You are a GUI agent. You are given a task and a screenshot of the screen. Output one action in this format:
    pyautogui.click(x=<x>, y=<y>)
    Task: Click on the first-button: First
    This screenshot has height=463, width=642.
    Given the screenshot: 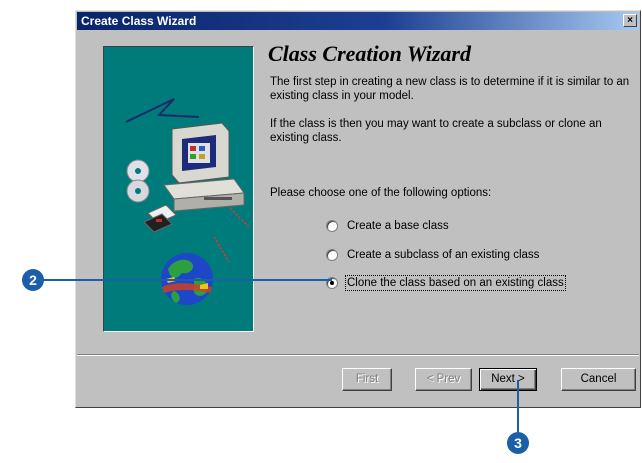 What is the action you would take?
    pyautogui.click(x=367, y=379)
    